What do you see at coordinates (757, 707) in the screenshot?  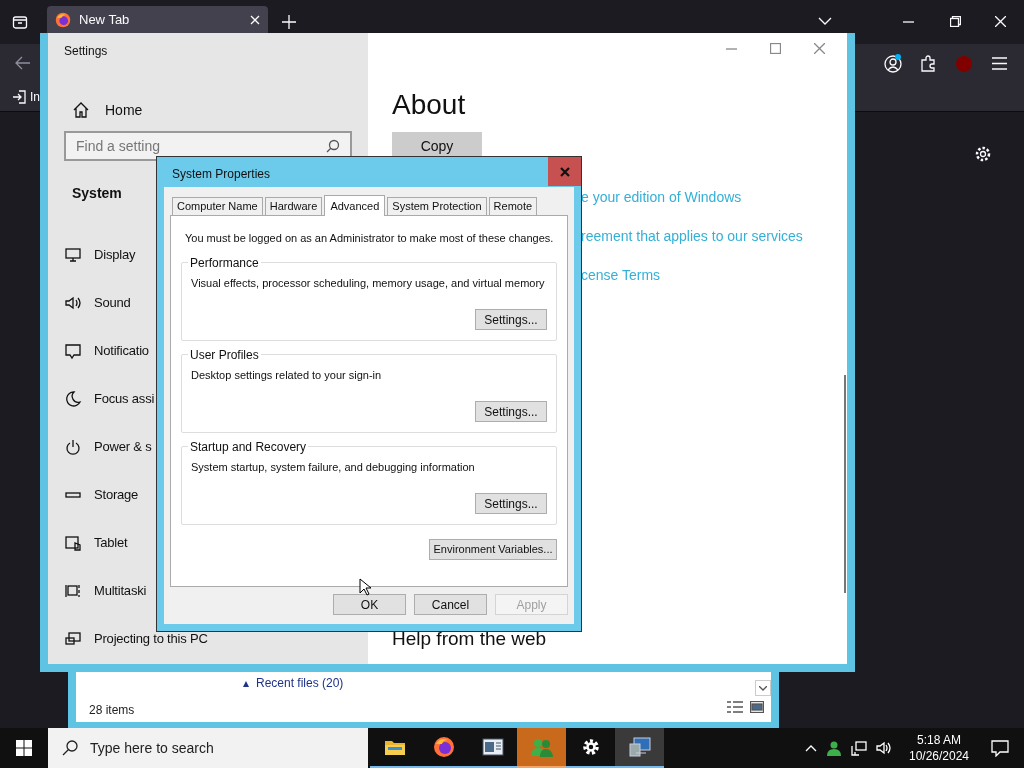 I see `tiles-view-icon` at bounding box center [757, 707].